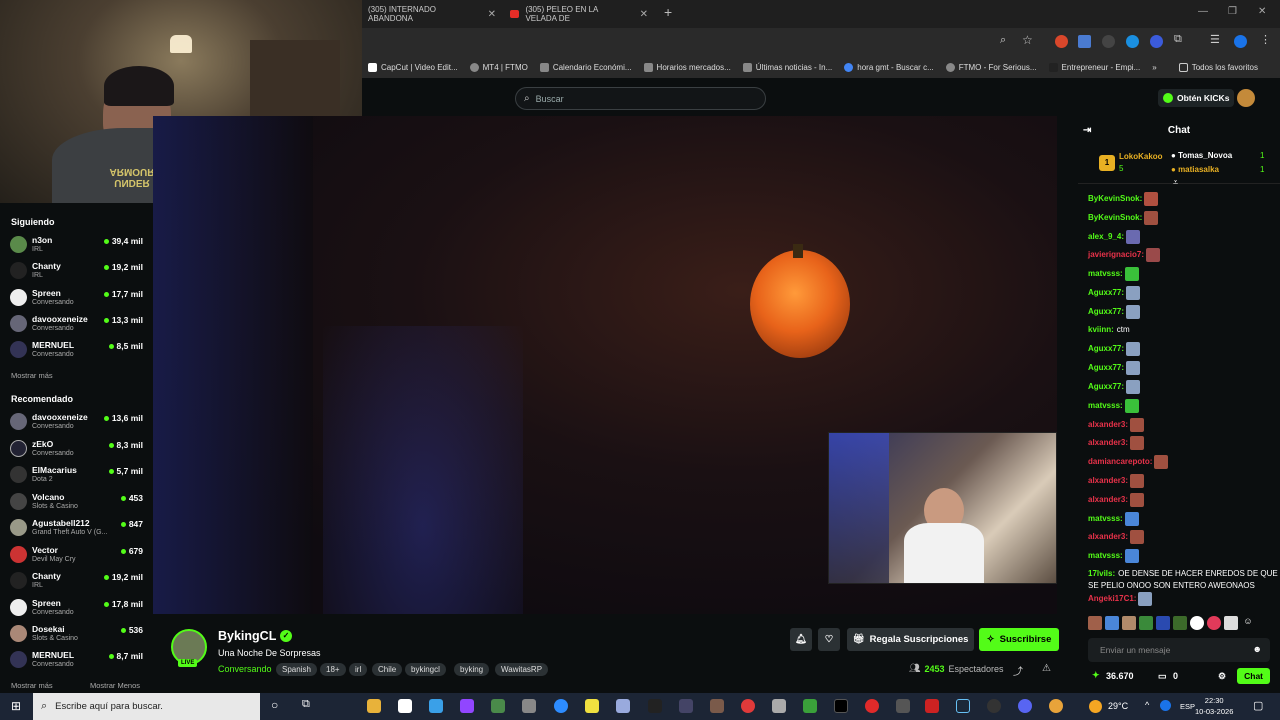 This screenshot has width=1280, height=720. What do you see at coordinates (78, 555) in the screenshot?
I see `sidebar-channel: Vector Devil May Cry 679` at bounding box center [78, 555].